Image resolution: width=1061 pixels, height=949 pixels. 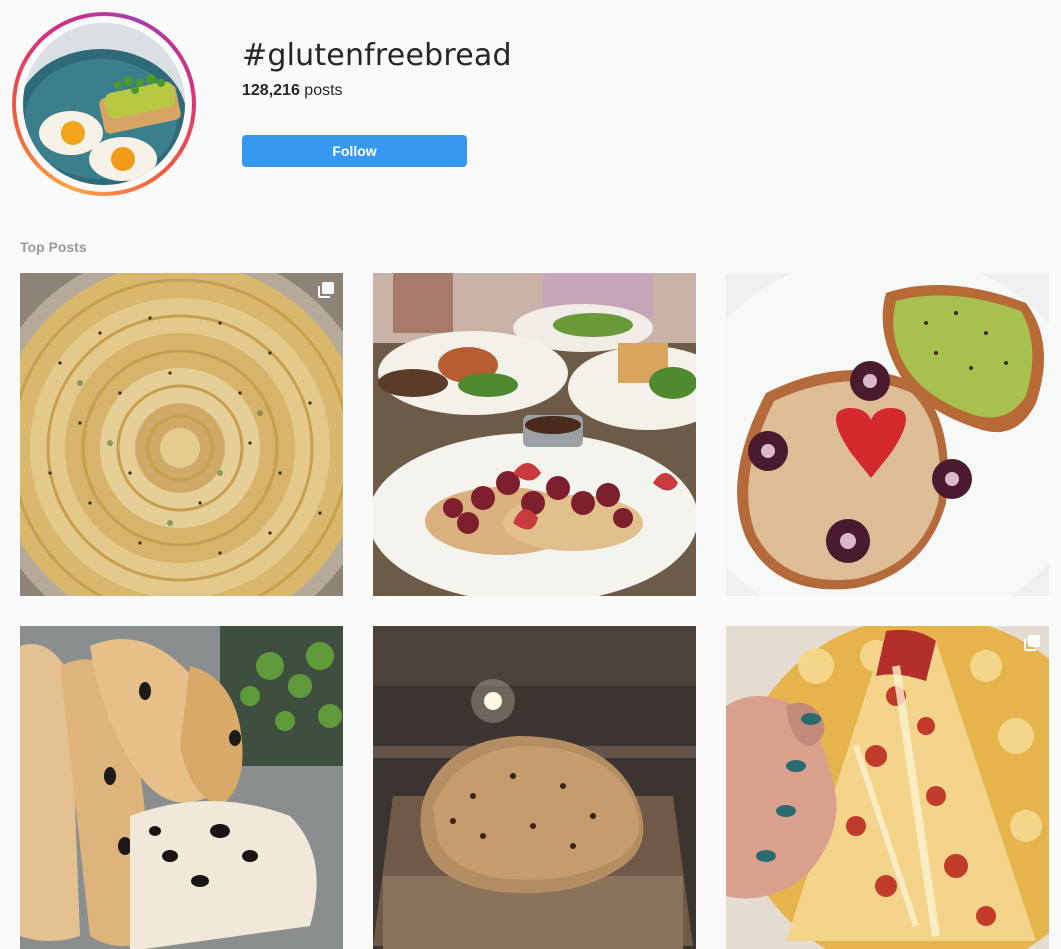 I want to click on brunch-pancakes-image, so click(x=534, y=434).